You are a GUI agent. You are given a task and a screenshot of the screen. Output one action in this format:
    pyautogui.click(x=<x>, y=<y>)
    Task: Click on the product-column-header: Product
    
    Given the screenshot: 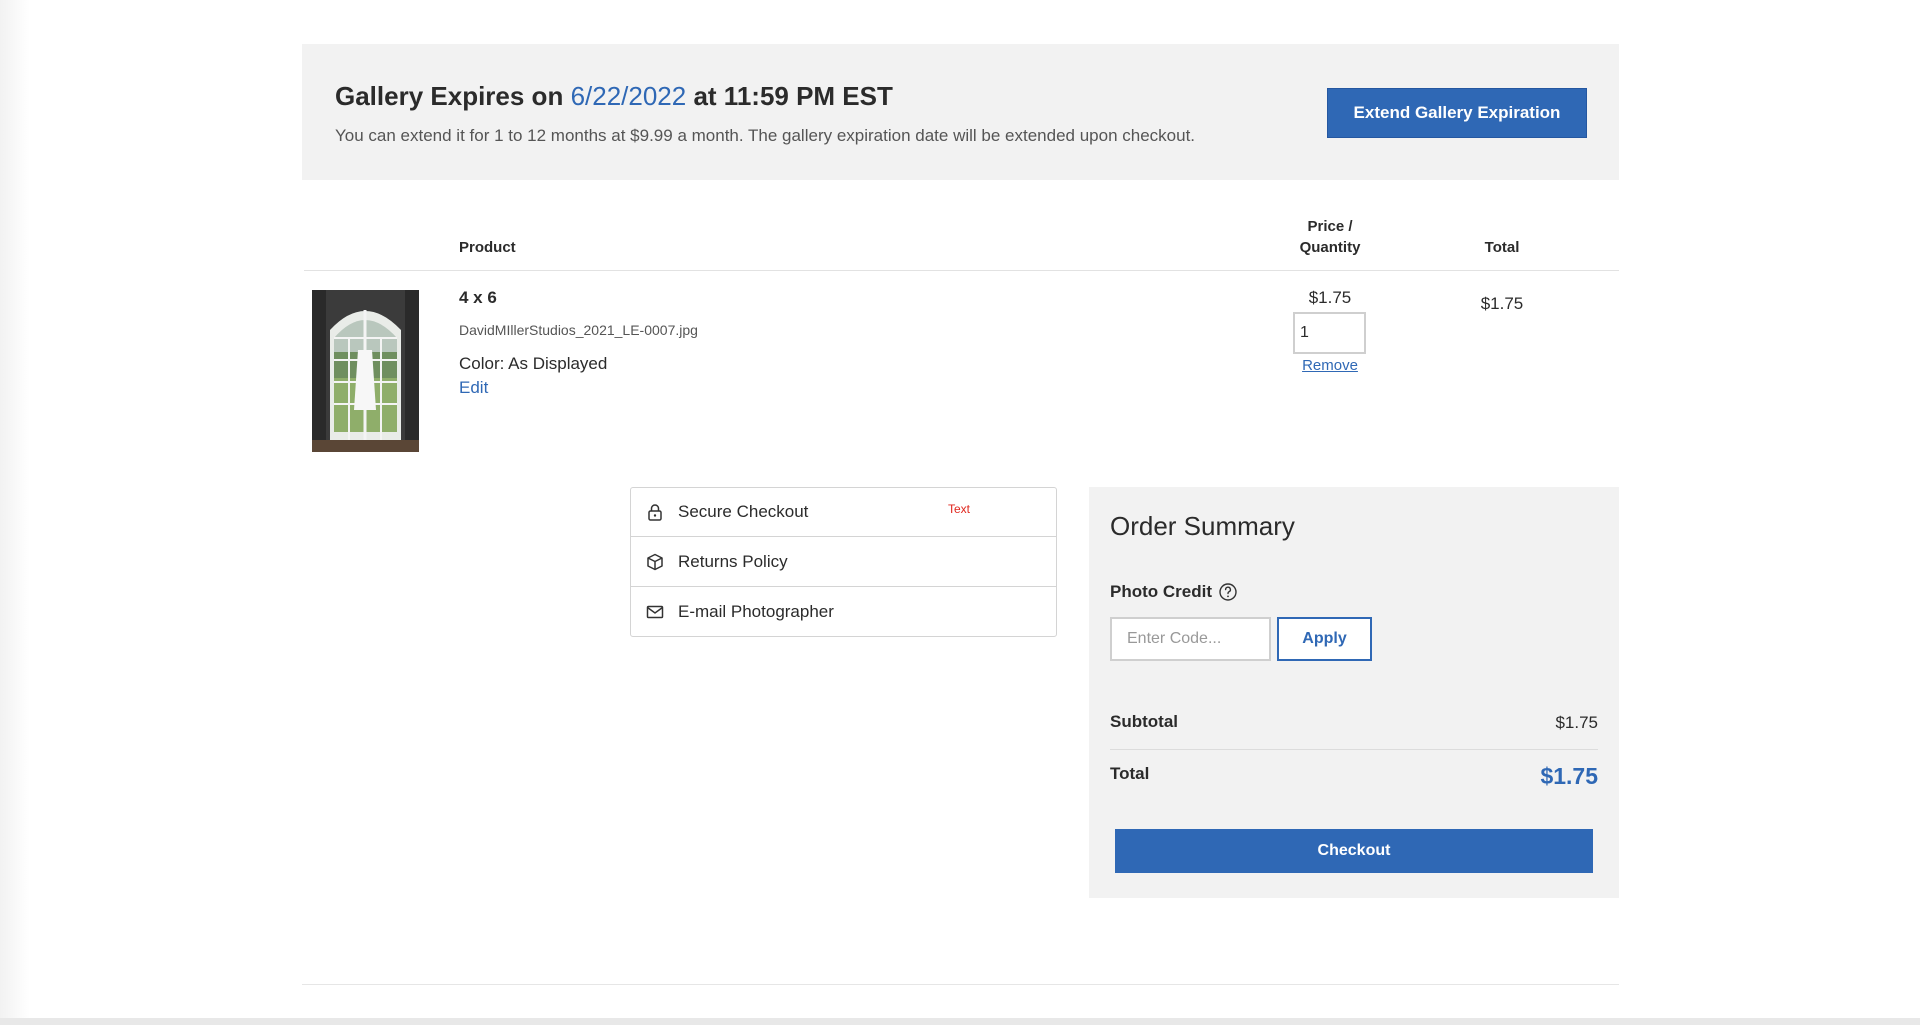 What is the action you would take?
    pyautogui.click(x=487, y=247)
    